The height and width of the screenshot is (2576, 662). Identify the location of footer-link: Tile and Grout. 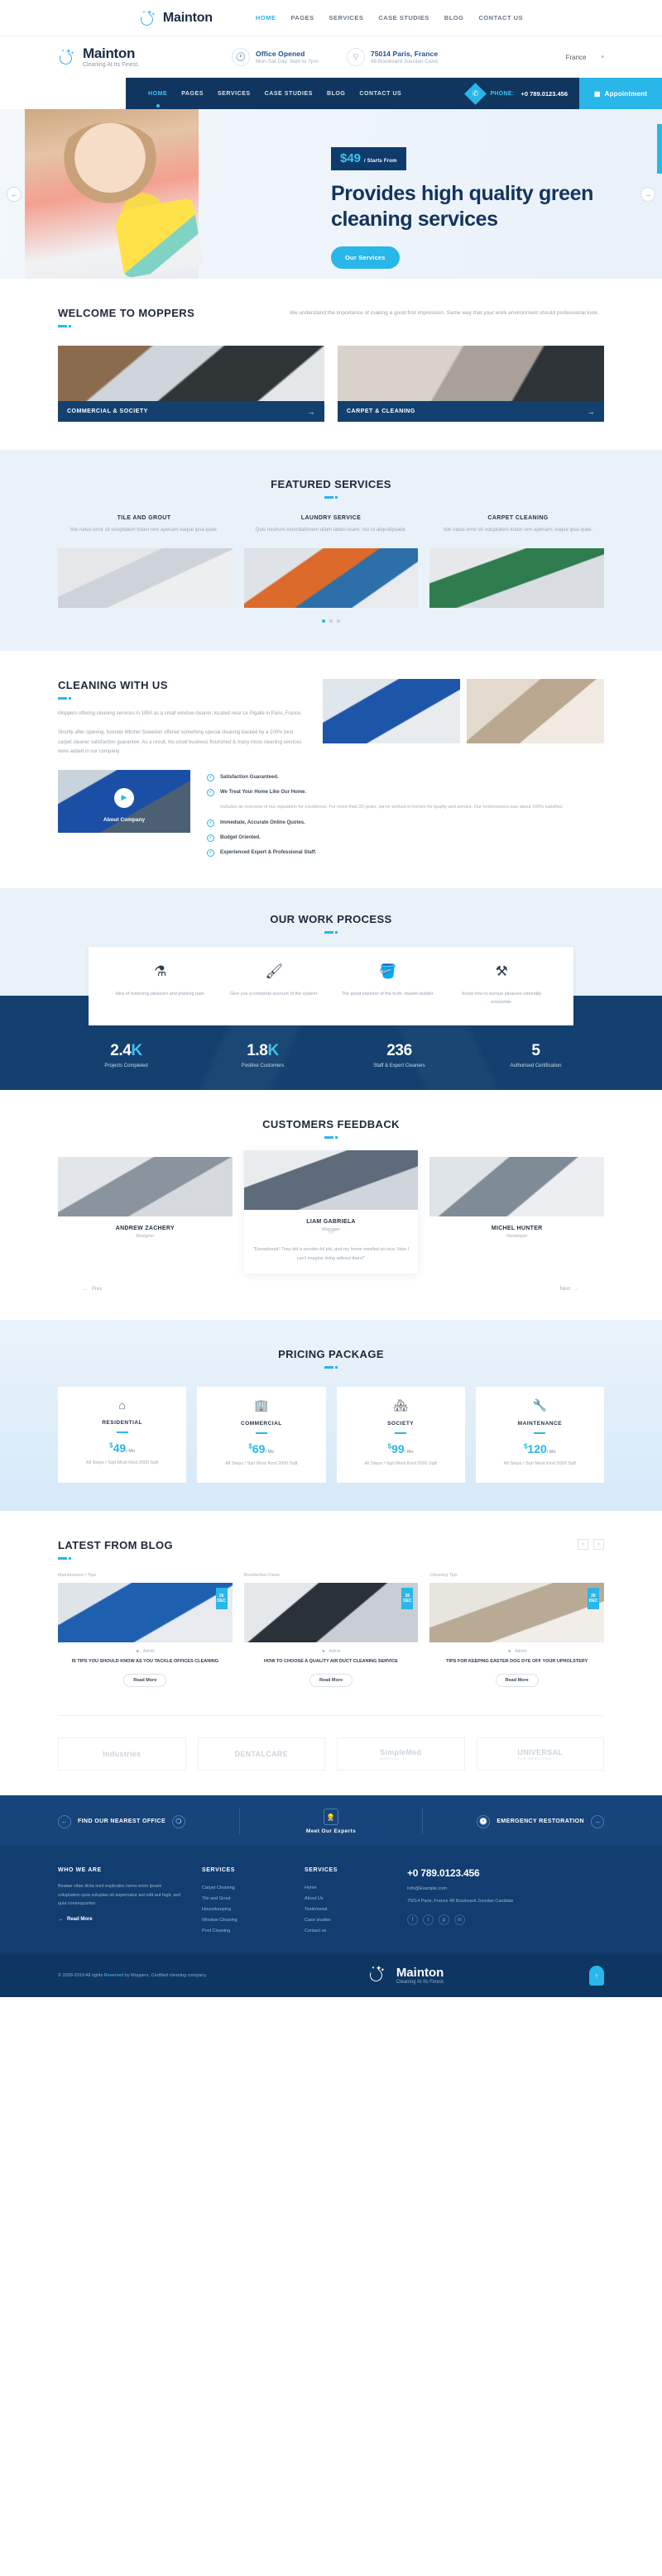
(243, 1898).